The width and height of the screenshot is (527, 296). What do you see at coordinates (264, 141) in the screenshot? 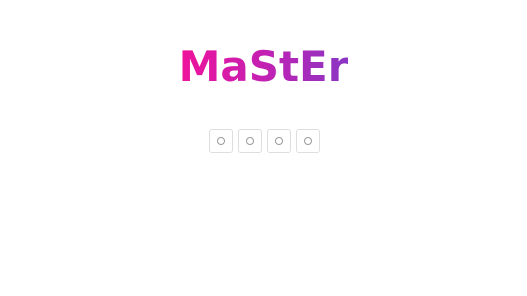
I see `pin-entry` at bounding box center [264, 141].